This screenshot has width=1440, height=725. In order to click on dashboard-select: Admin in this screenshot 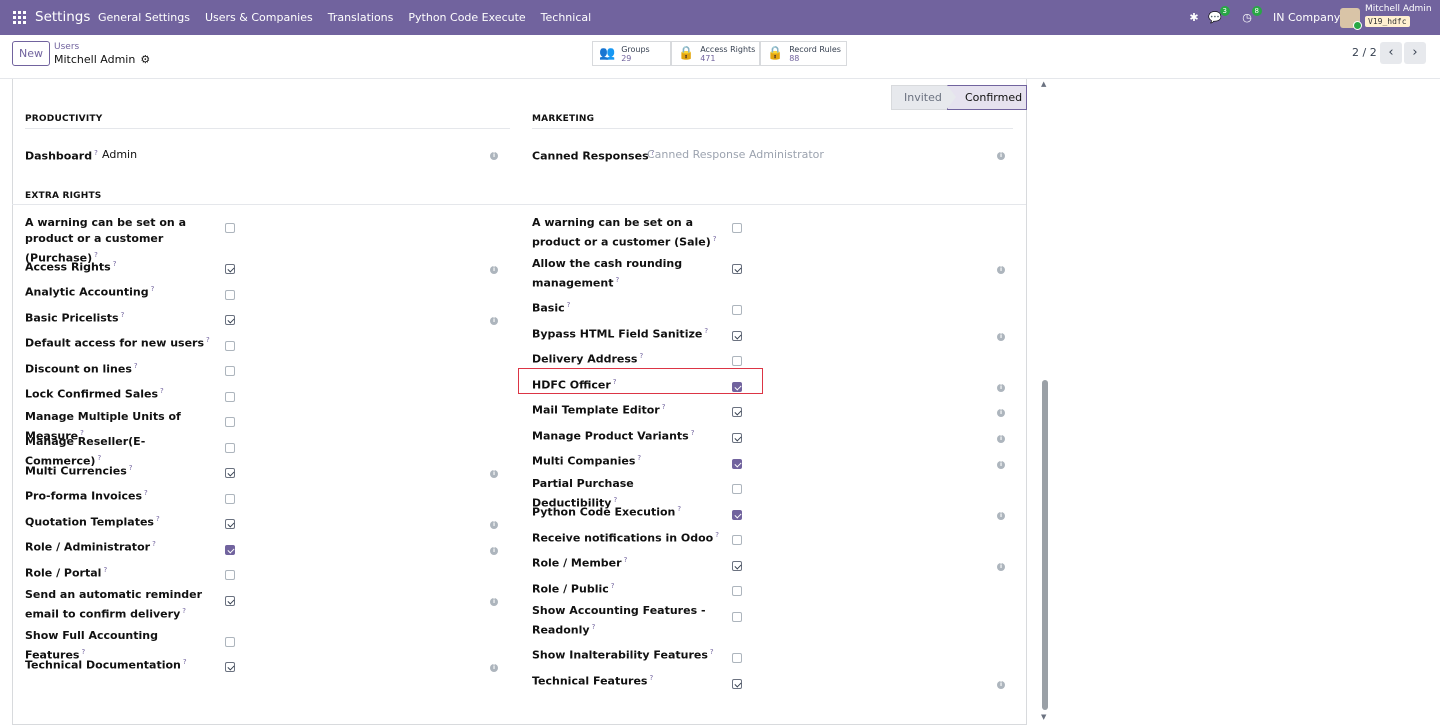, I will do `click(119, 154)`.